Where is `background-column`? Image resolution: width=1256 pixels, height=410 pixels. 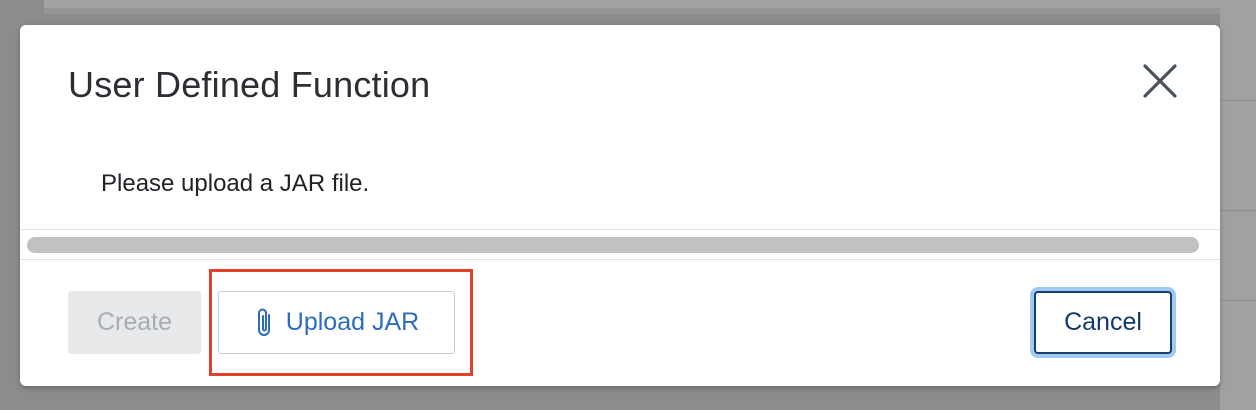
background-column is located at coordinates (1238, 205).